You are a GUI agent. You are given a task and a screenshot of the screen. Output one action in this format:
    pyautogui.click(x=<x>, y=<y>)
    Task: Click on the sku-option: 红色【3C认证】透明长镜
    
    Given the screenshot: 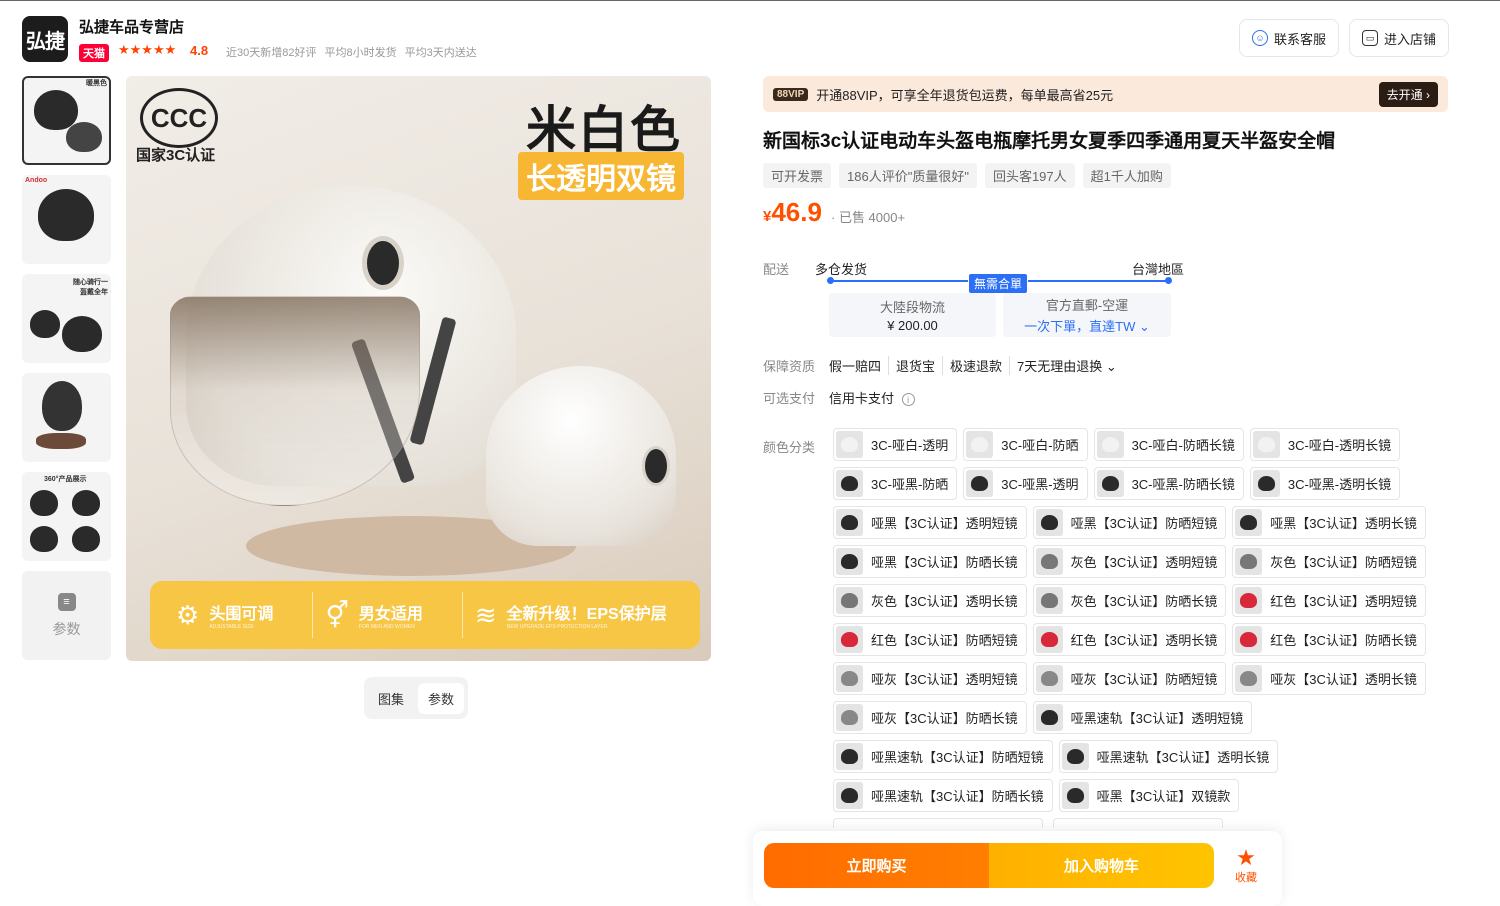 What is the action you would take?
    pyautogui.click(x=1129, y=639)
    